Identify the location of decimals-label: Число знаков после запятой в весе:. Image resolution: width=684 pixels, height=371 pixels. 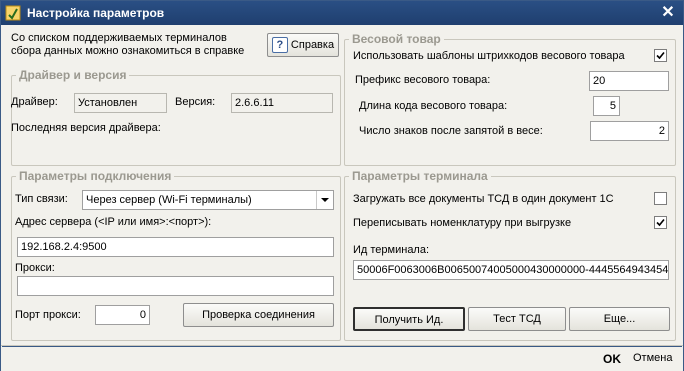
(451, 131).